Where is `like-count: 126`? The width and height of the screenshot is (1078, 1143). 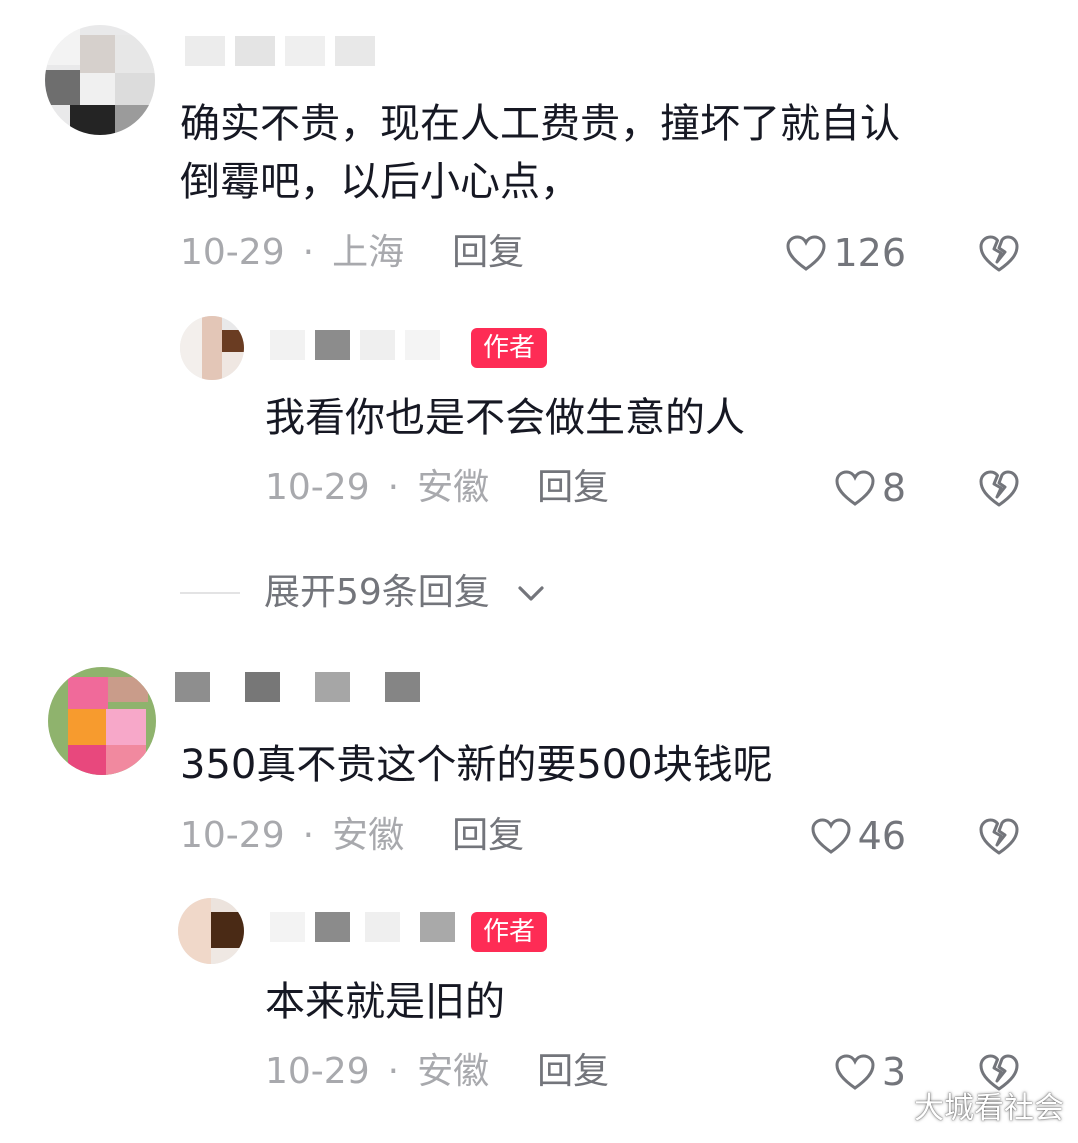 like-count: 126 is located at coordinates (869, 253).